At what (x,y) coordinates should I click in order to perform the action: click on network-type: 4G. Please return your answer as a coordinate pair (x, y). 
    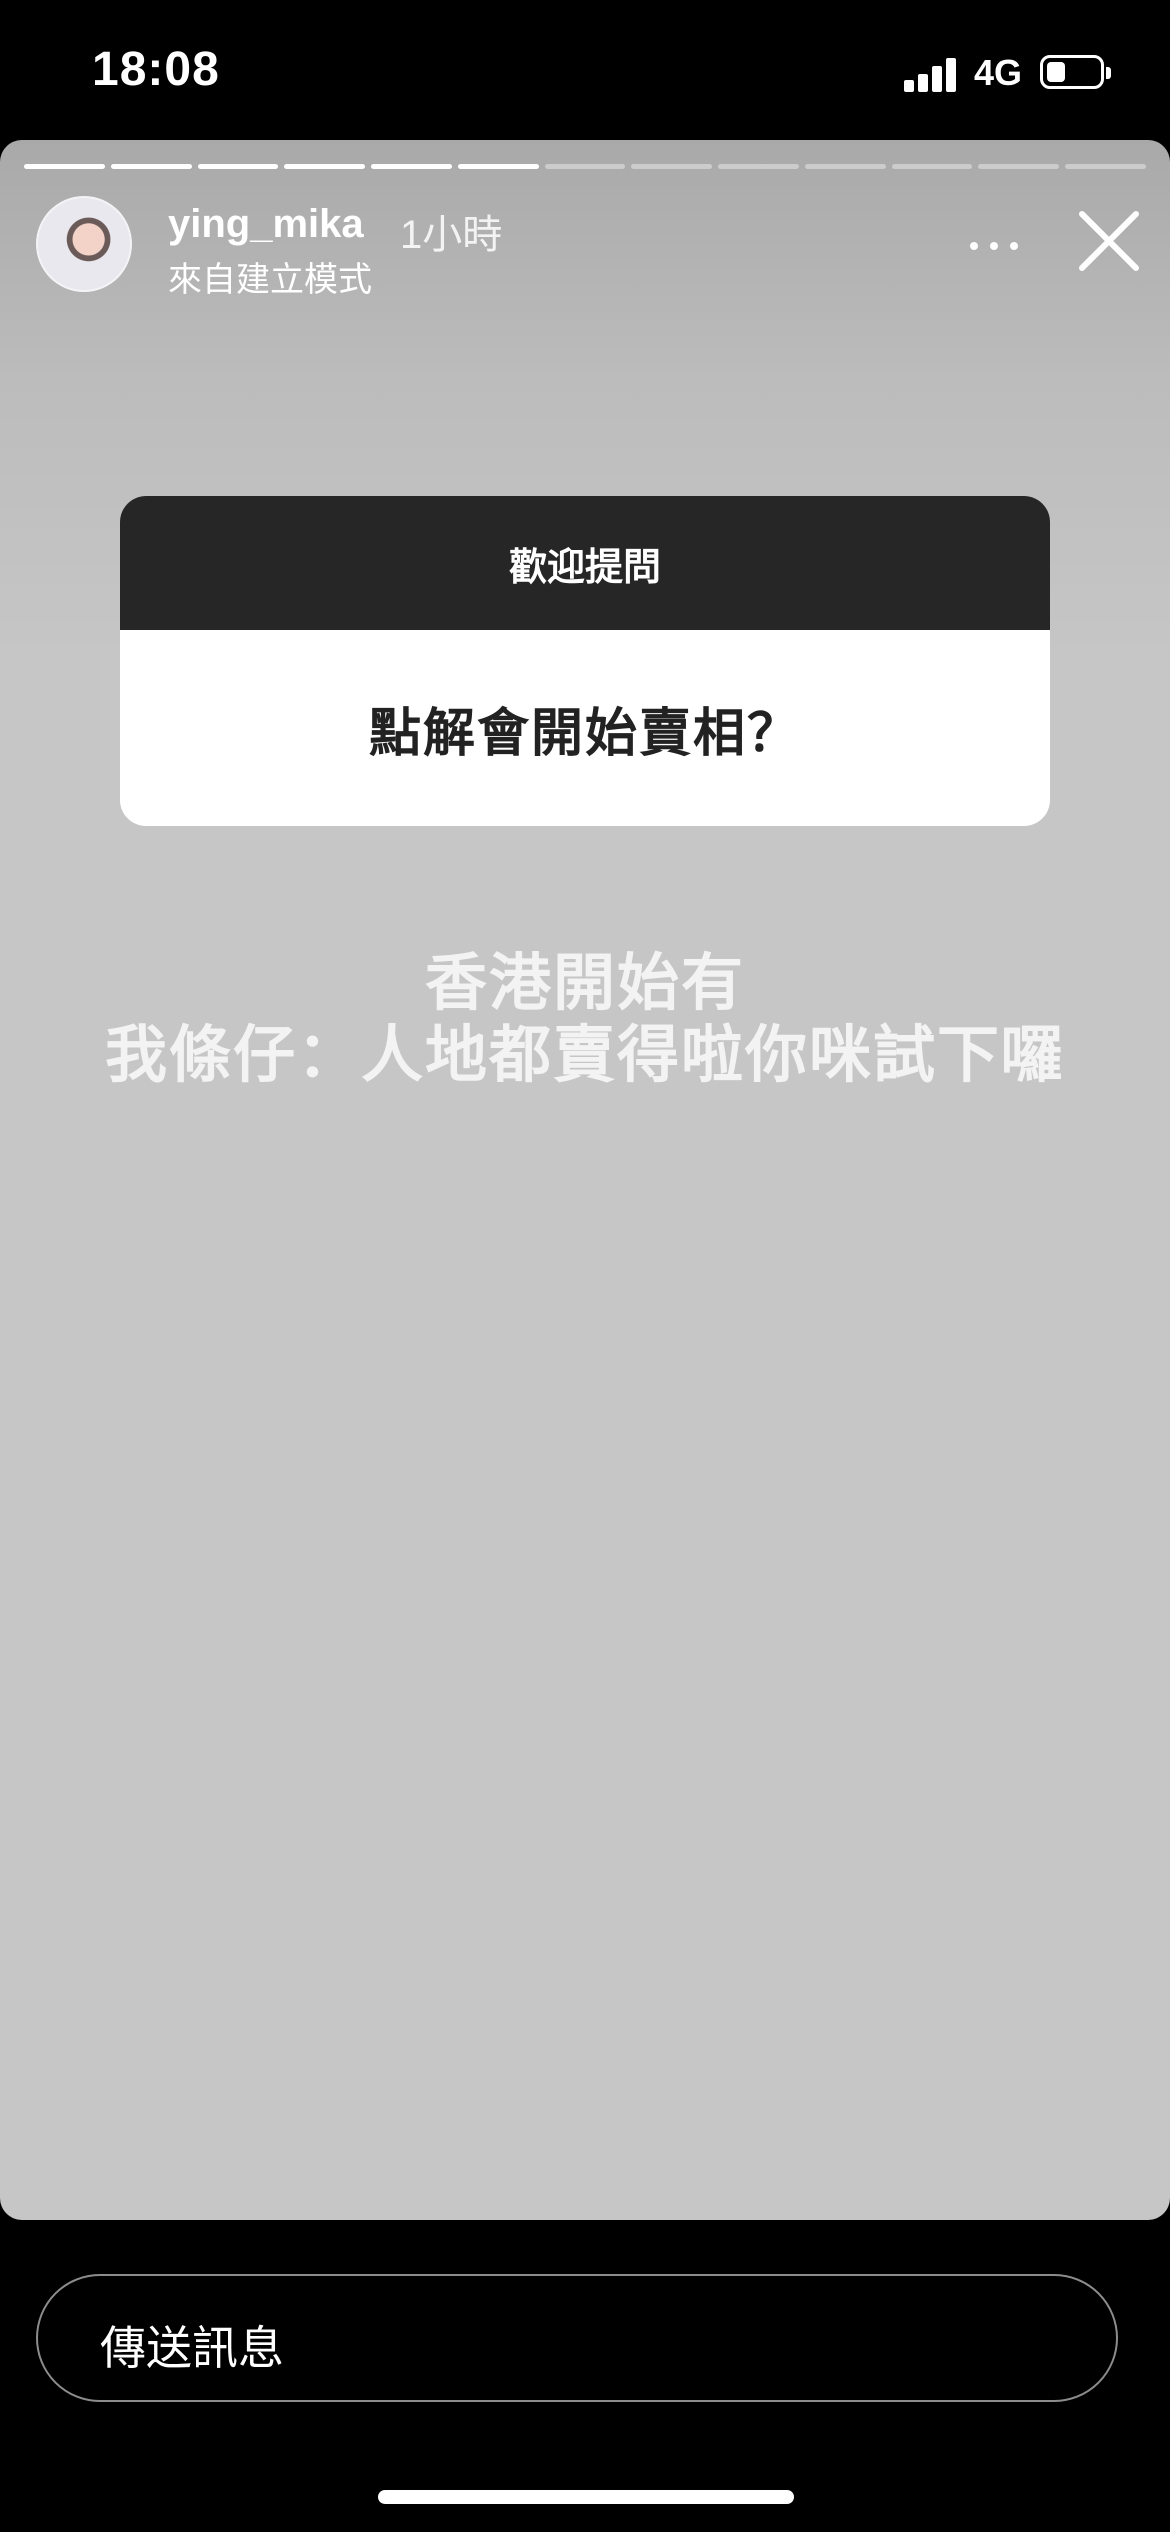
    Looking at the image, I should click on (998, 72).